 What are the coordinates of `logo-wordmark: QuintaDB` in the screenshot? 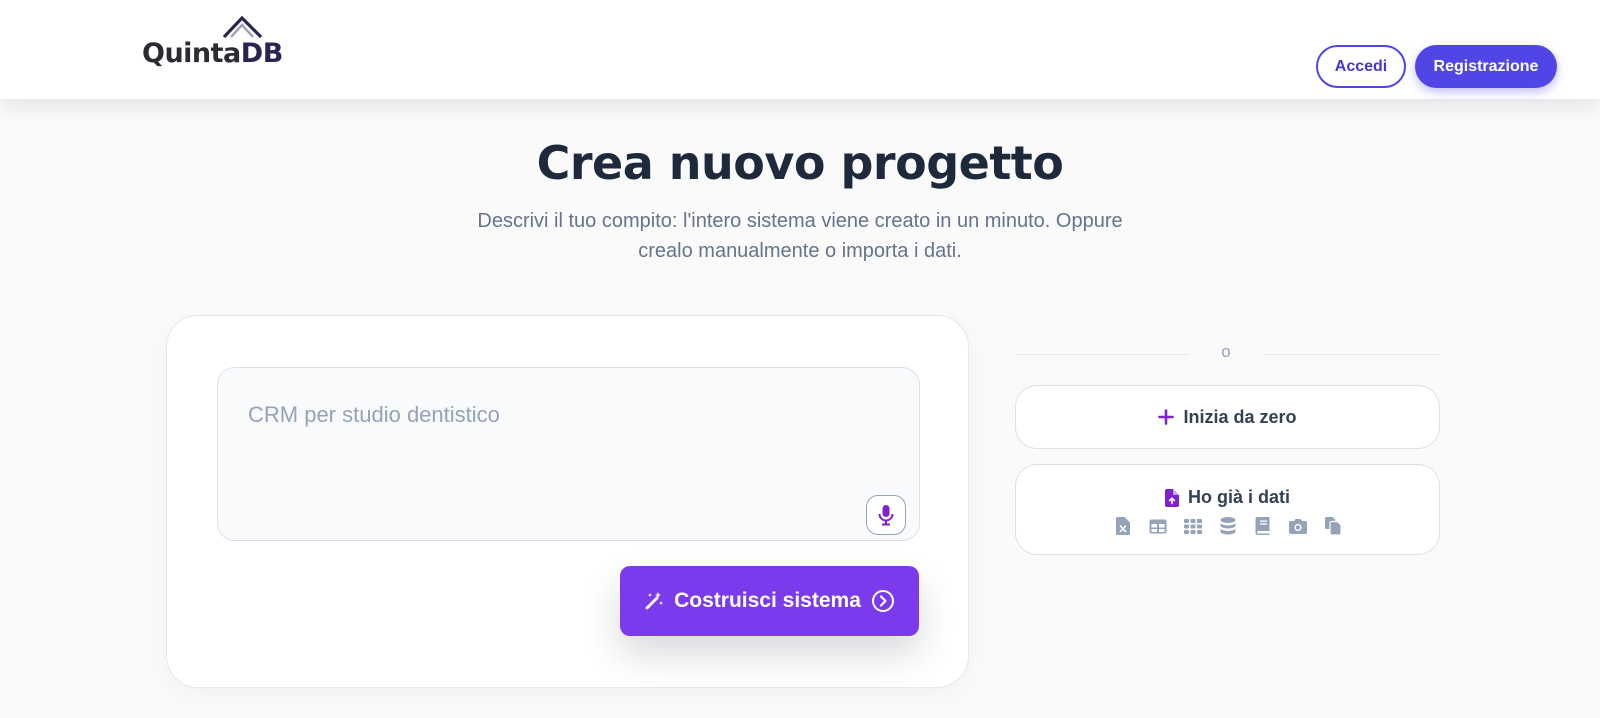 It's located at (212, 53).